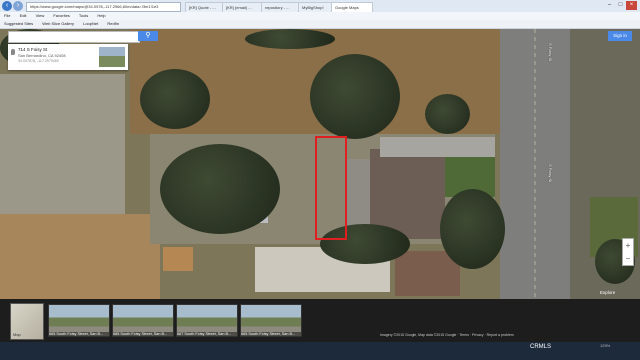 This screenshot has width=640, height=360. What do you see at coordinates (17, 334) in the screenshot?
I see `map-toggle-label: Map` at bounding box center [17, 334].